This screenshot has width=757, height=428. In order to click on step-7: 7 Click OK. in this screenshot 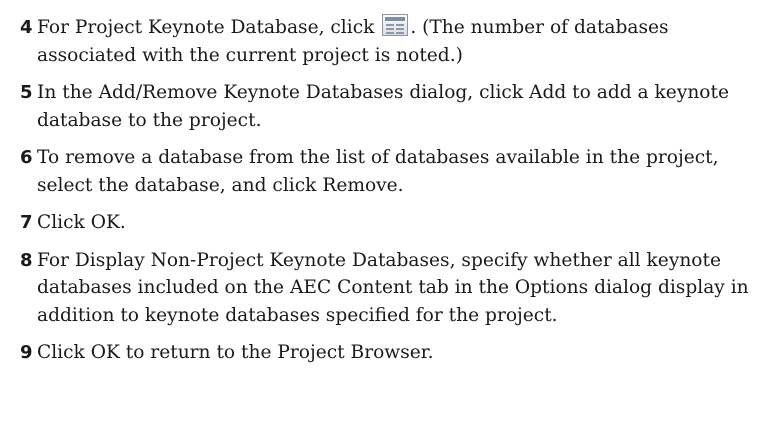, I will do `click(378, 223)`.